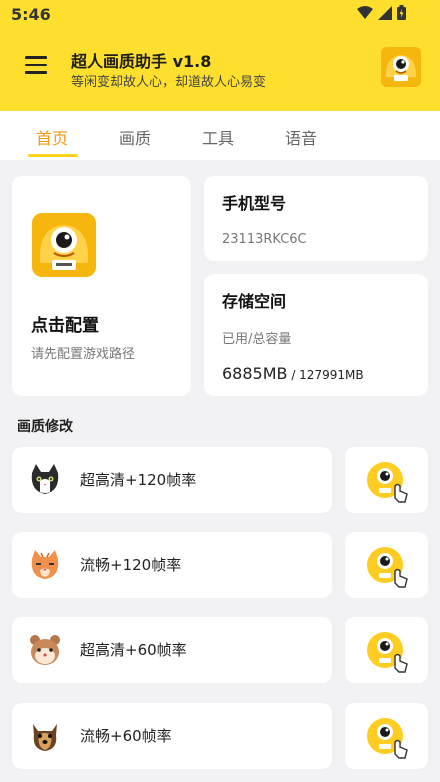 The height and width of the screenshot is (782, 440). Describe the element at coordinates (220, 55) in the screenshot. I see `app-header: 5:46 超人画质助手 v1.8 等闲变却故人心，却道故人心易变` at that location.